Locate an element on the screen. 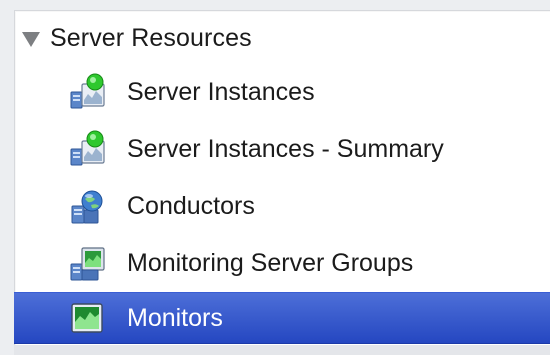 Image resolution: width=550 pixels, height=355 pixels. tree-item-label: Server Instances - Summary is located at coordinates (285, 148).